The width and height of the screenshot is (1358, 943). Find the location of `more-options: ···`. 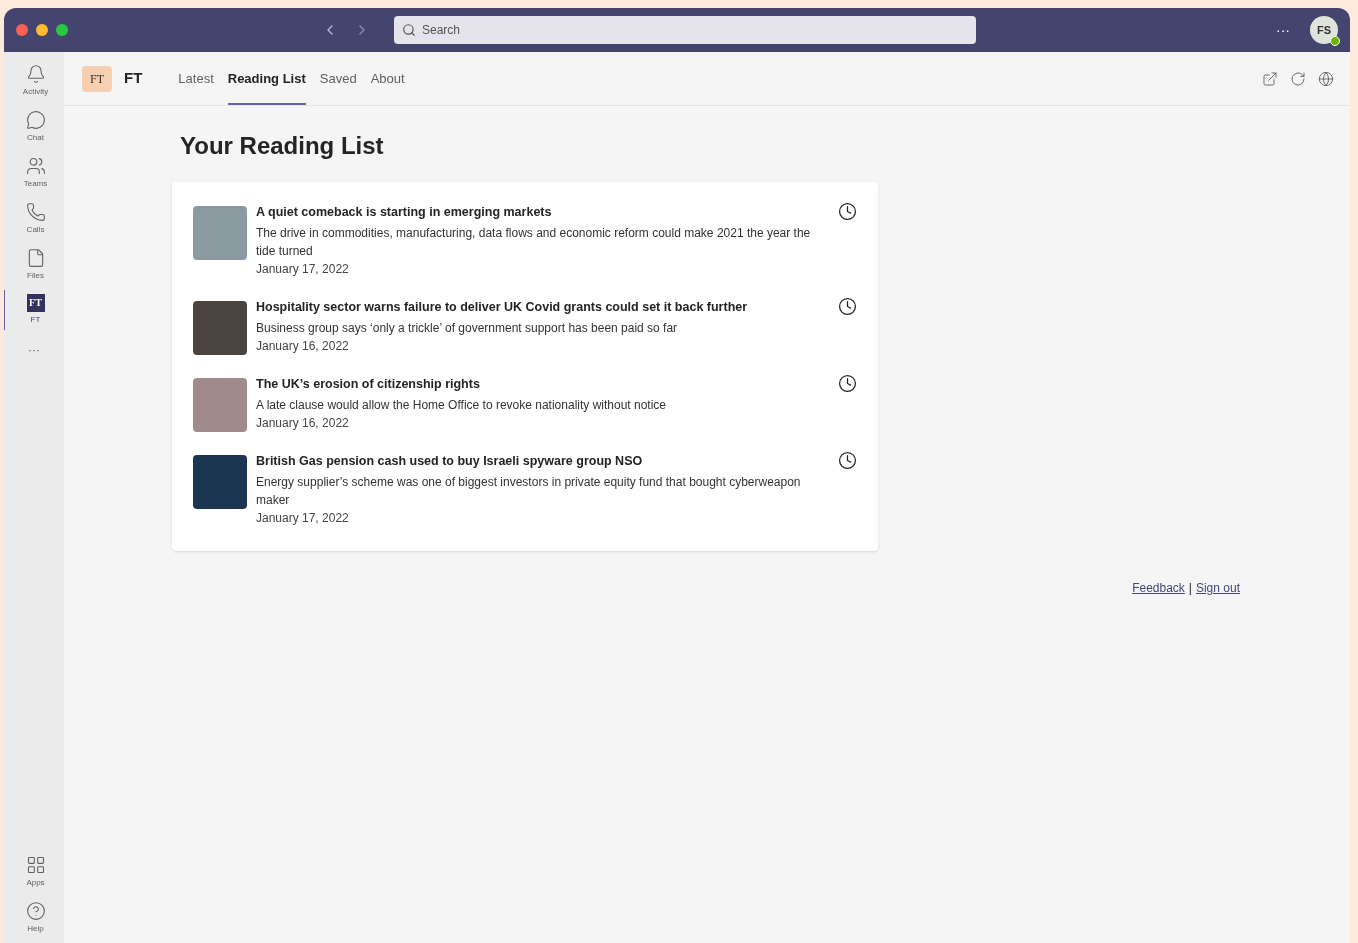

more-options: ··· is located at coordinates (1283, 30).